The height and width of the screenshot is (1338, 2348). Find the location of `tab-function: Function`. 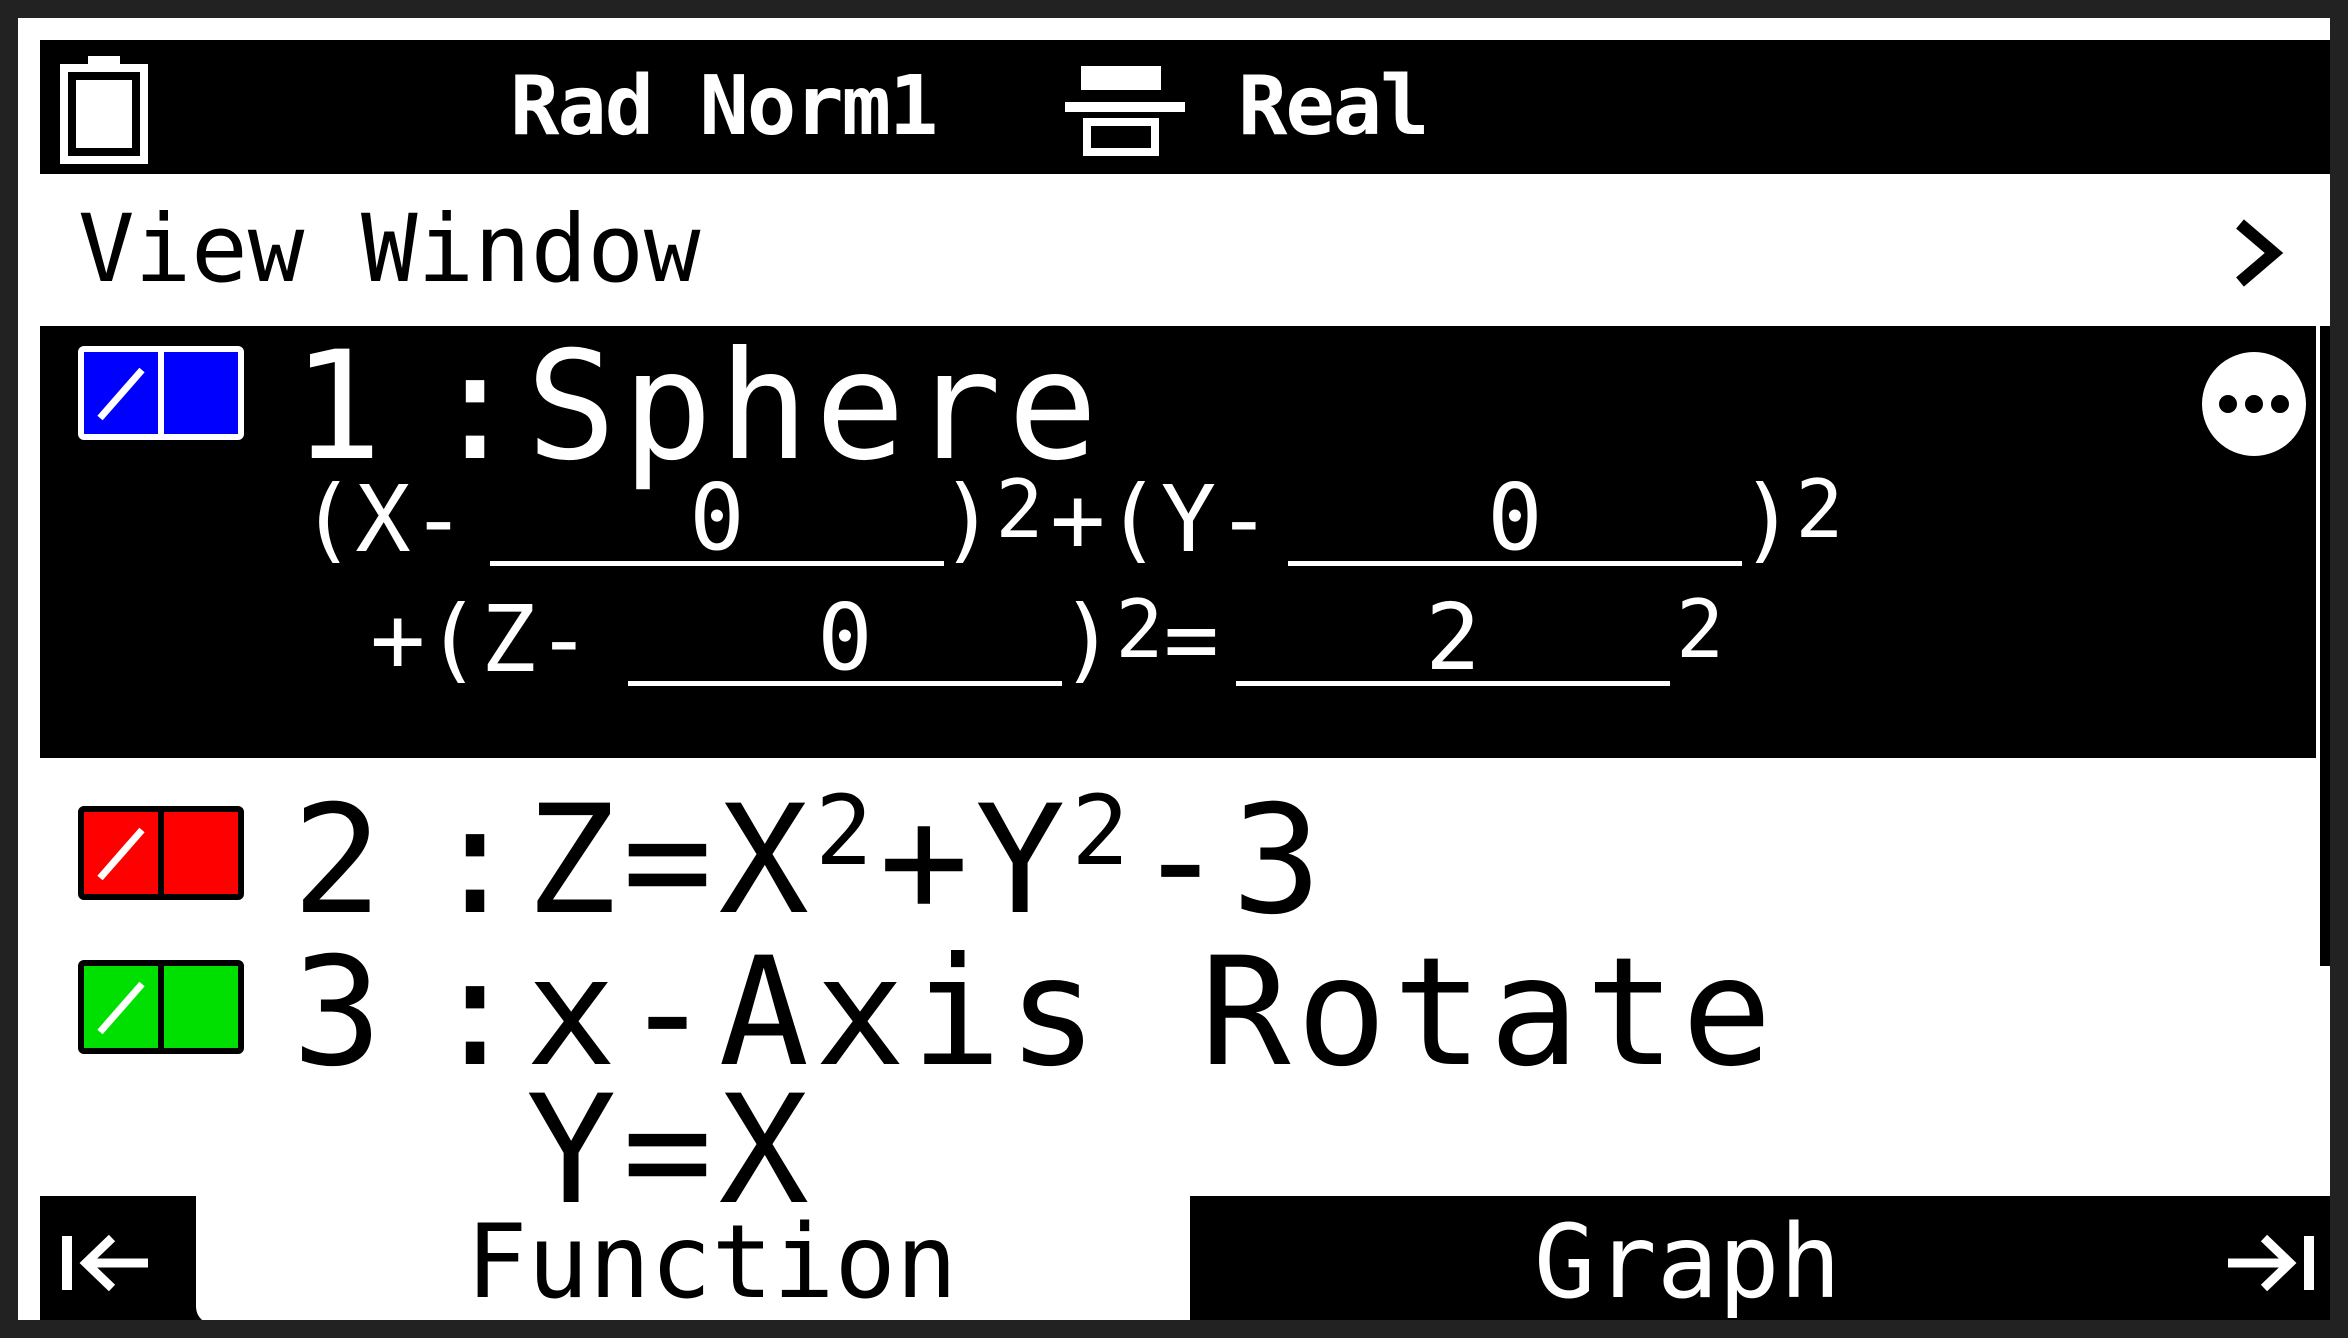

tab-function: Function is located at coordinates (710, 1259).